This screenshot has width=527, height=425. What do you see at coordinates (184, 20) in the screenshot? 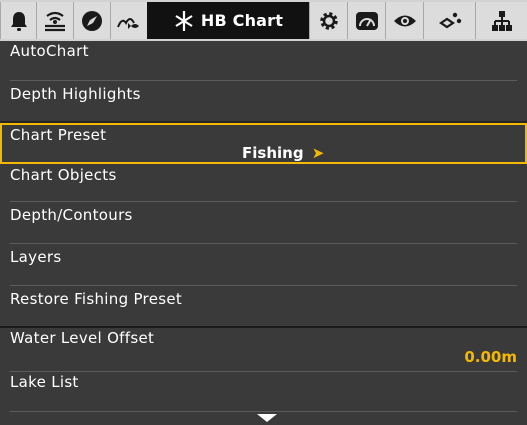
I see `hb-chart-icon` at bounding box center [184, 20].